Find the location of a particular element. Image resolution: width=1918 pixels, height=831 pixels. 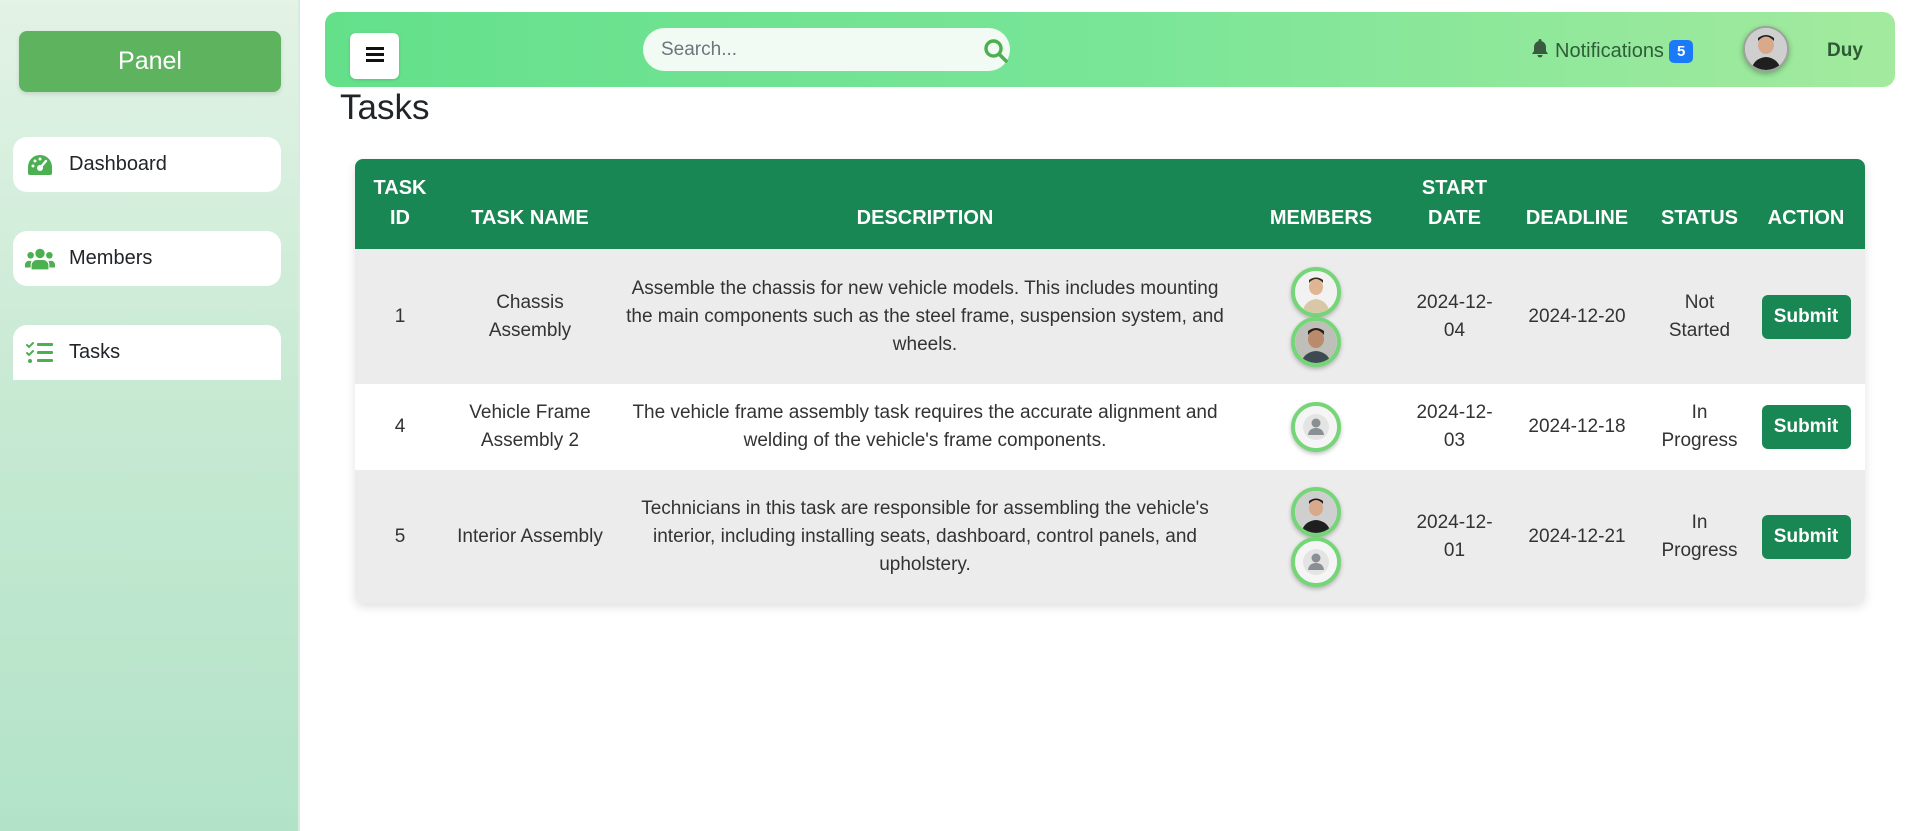

notifications-count-badge: 5 is located at coordinates (1681, 51).